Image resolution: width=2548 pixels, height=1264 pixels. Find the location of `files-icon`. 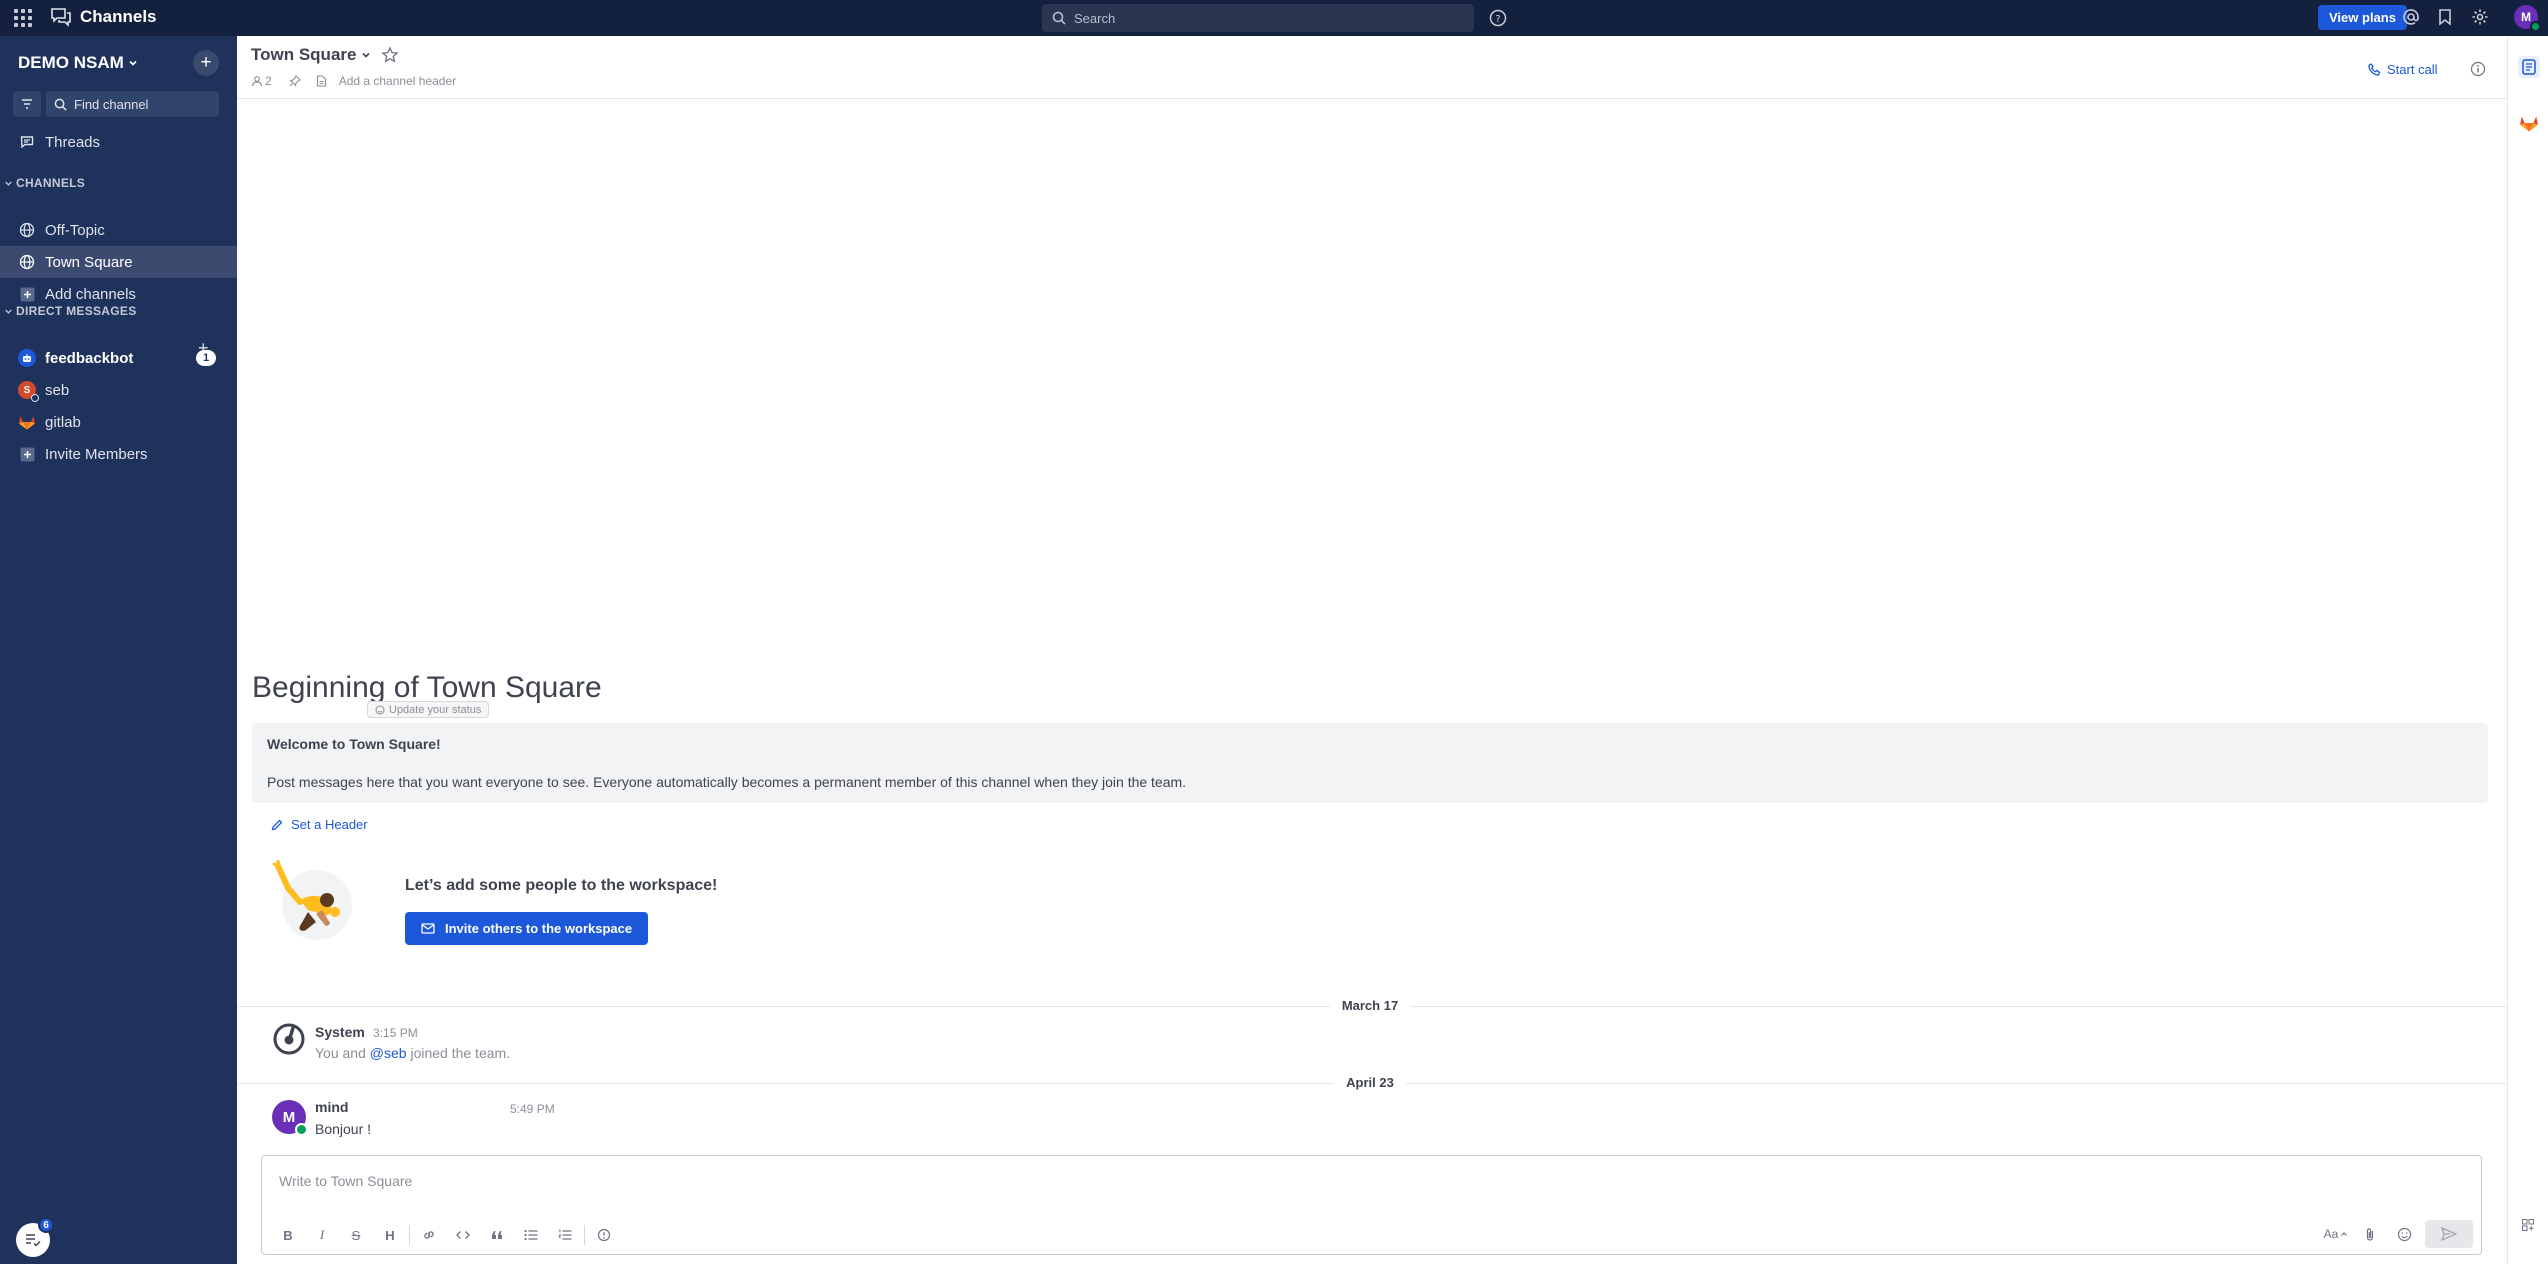

files-icon is located at coordinates (321, 81).